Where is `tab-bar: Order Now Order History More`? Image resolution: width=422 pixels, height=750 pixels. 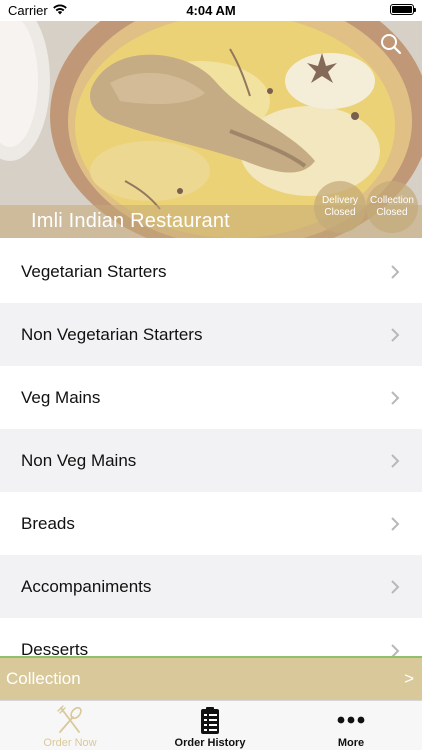 tab-bar: Order Now Order History More is located at coordinates (211, 725).